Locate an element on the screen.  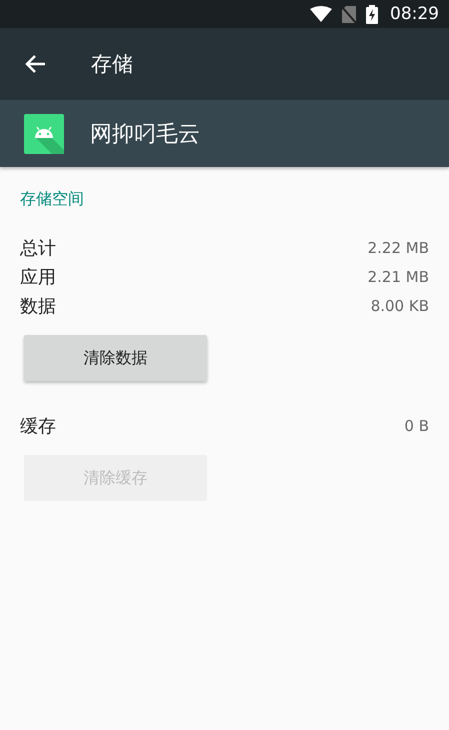
cache-label: 缓存 is located at coordinates (38, 426).